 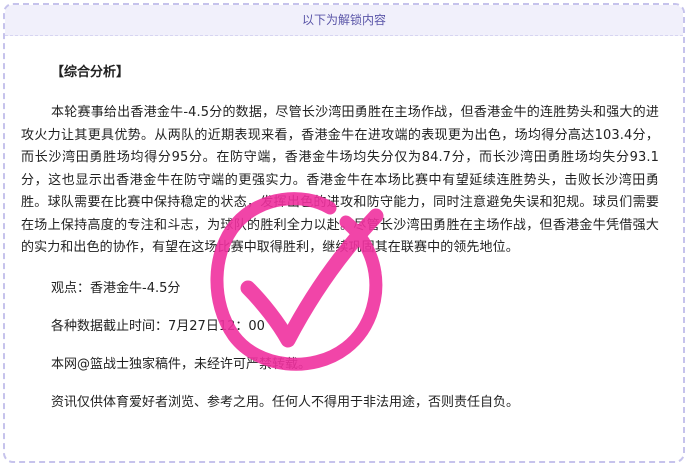 What do you see at coordinates (285, 402) in the screenshot?
I see `disclaimer-line: 资讯仅供体育爱好者浏览、参考之用。任何人不得用于非法用途，否则责任自负。` at bounding box center [285, 402].